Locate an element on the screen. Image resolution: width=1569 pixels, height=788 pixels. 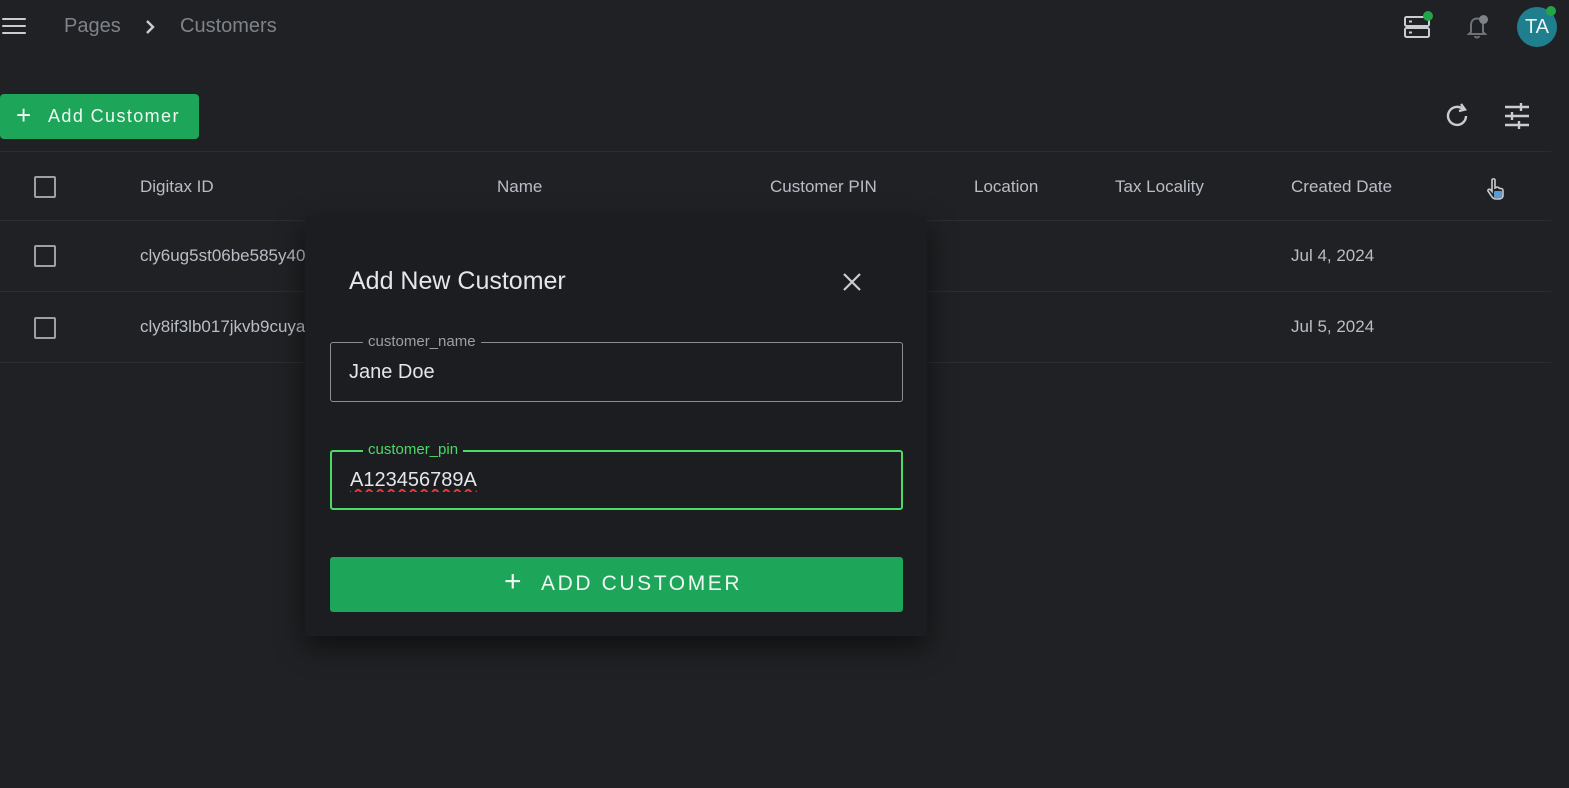
customer-name-label: customer_name is located at coordinates (422, 342).